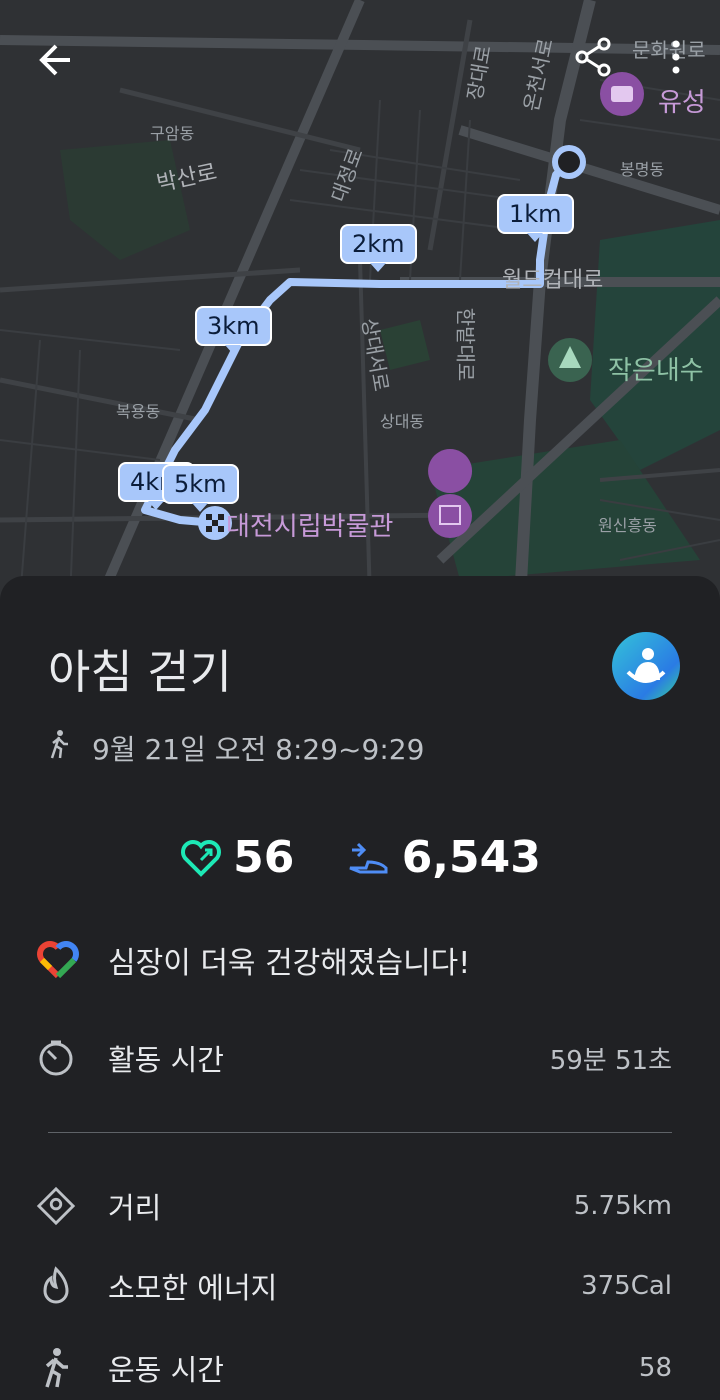  Describe the element at coordinates (258, 749) in the screenshot. I see `activity-time-range: 9월 21일 오전 8:29~9:29` at that location.